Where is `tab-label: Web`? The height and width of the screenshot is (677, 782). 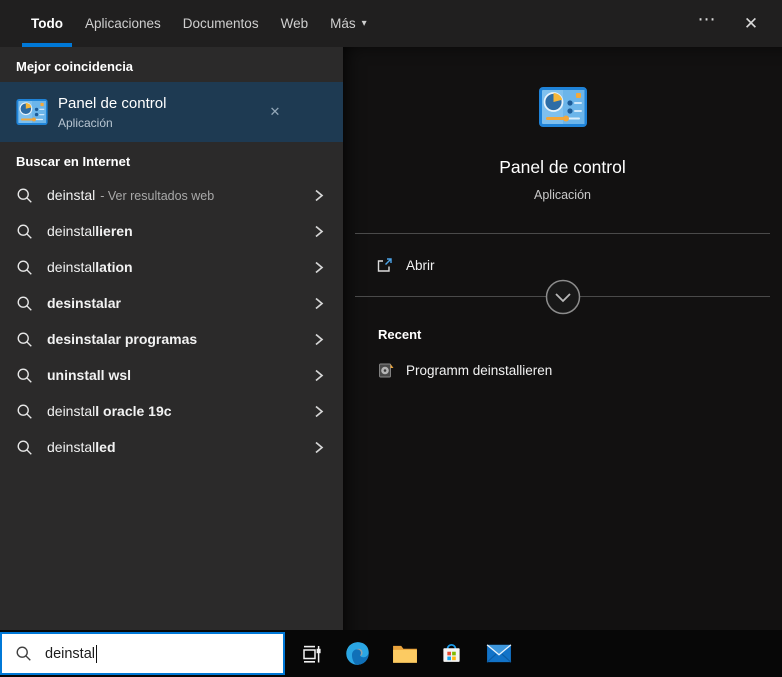
tab-label: Web is located at coordinates (294, 23).